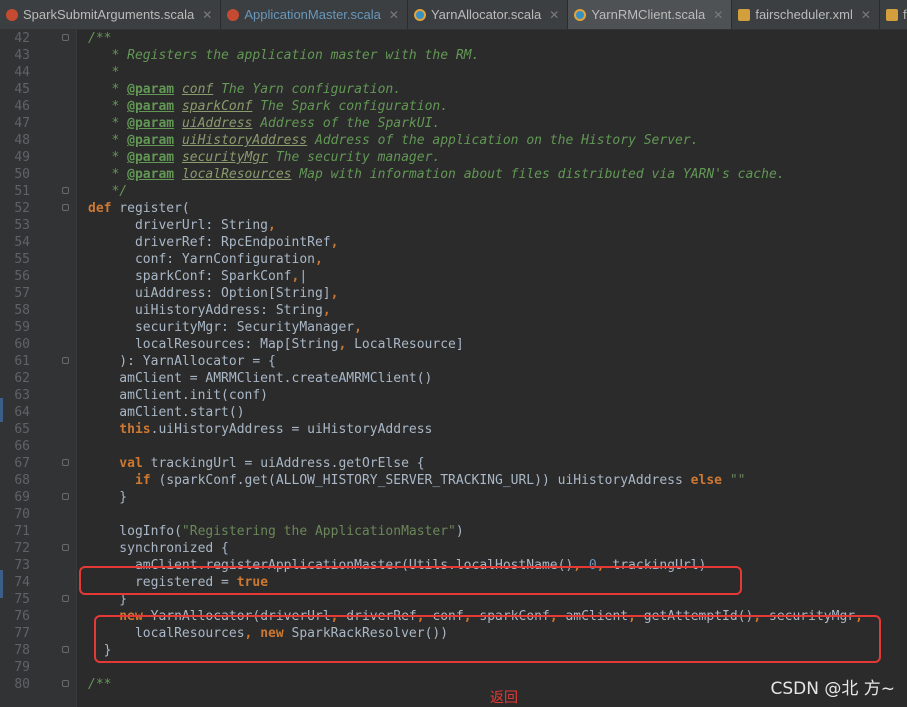 This screenshot has height=707, width=907. Describe the element at coordinates (806, 14) in the screenshot. I see `tab-fairscheduler-xml: fairscheduler.xml ✕` at that location.